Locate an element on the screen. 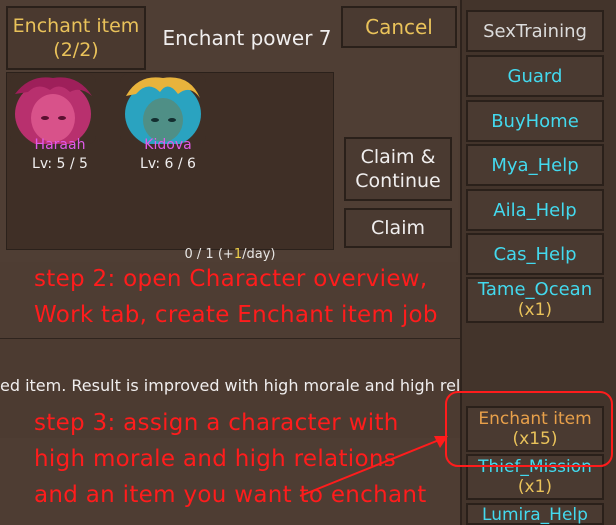  arrow-line is located at coordinates (372, 467).